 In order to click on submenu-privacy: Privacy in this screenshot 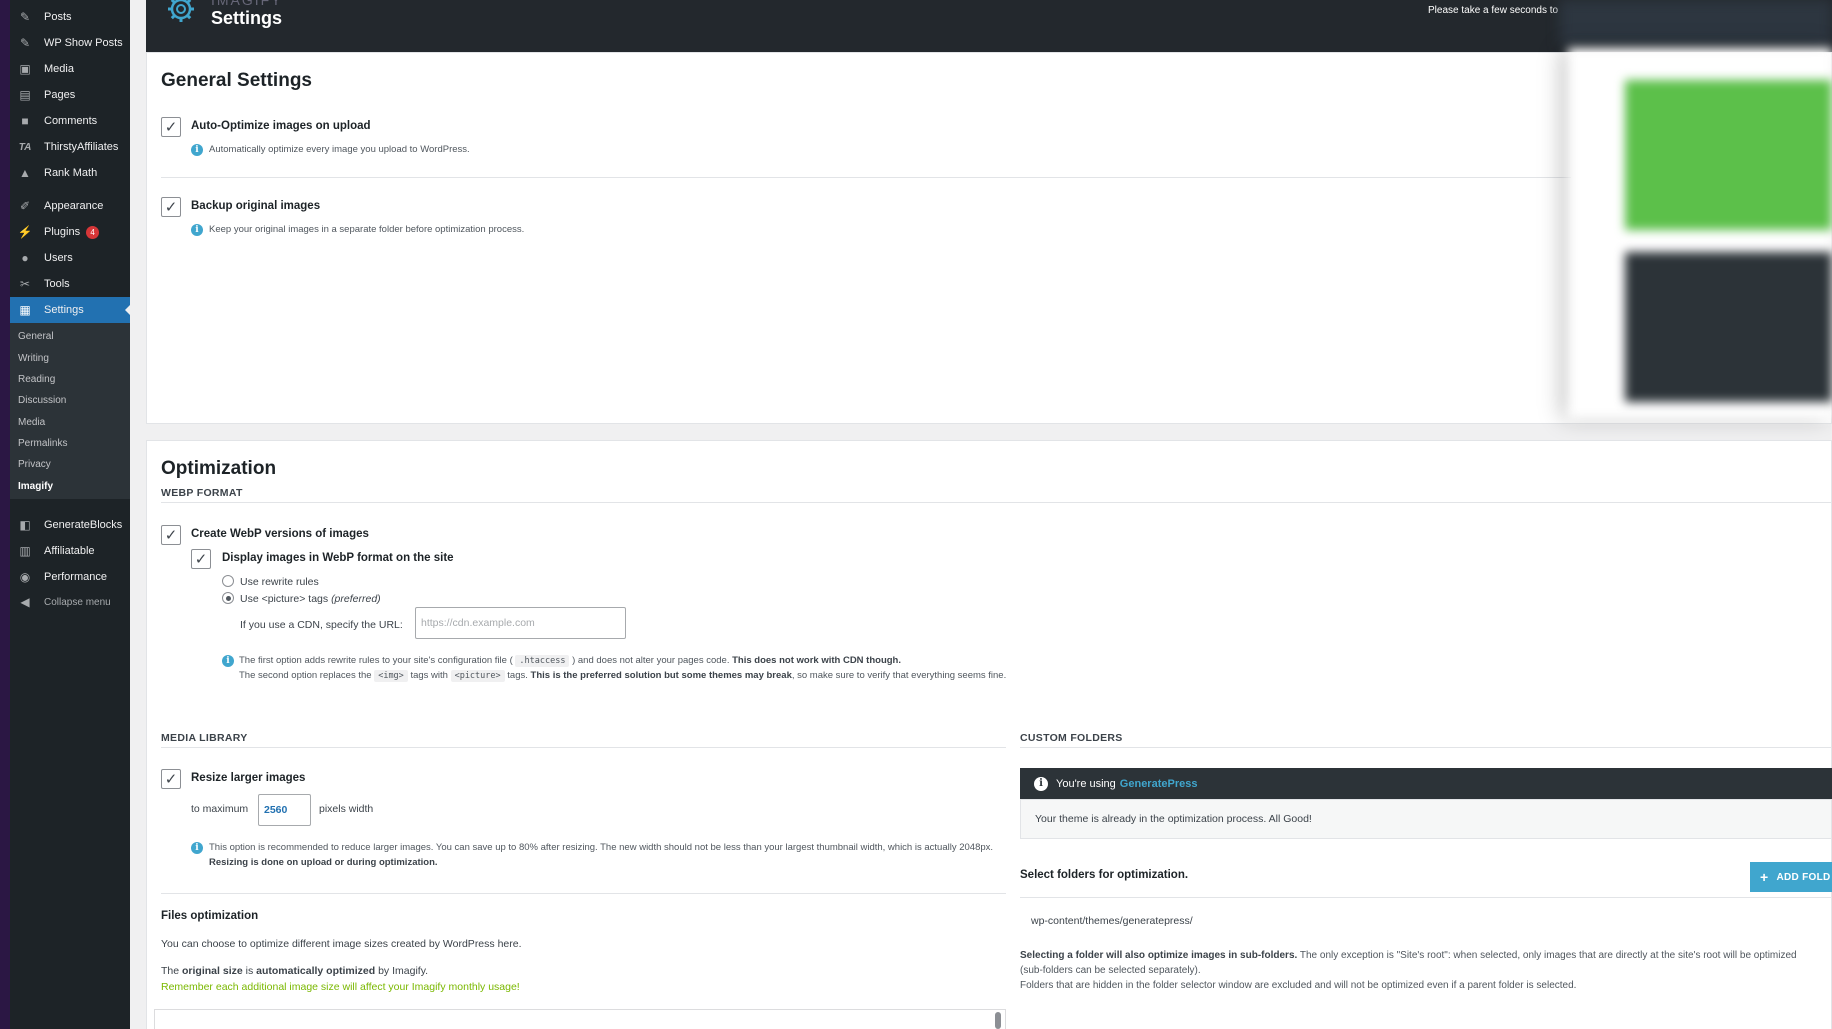, I will do `click(34, 464)`.